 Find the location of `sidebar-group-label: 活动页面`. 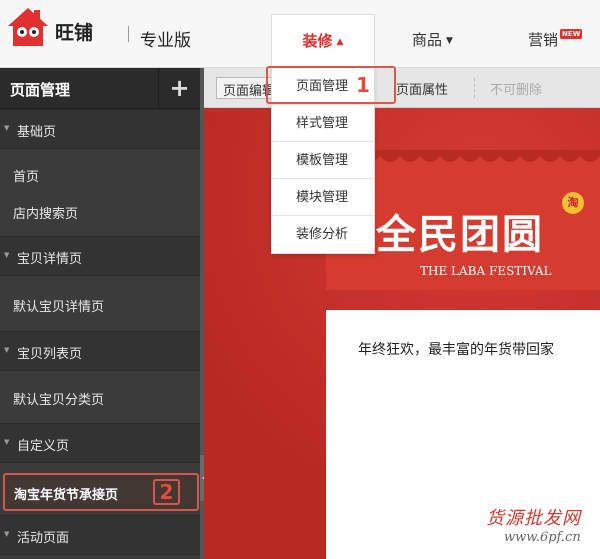

sidebar-group-label: 活动页面 is located at coordinates (43, 538).